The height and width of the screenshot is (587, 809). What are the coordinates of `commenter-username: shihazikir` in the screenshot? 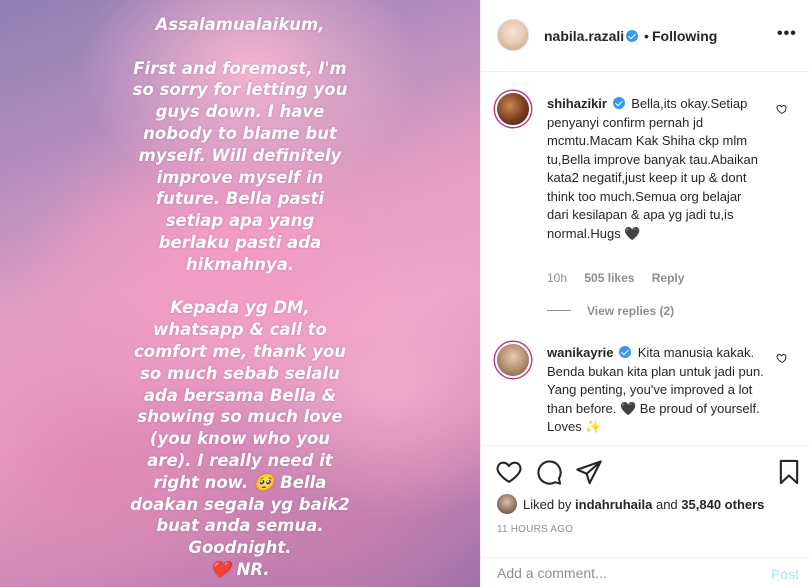 It's located at (577, 103).